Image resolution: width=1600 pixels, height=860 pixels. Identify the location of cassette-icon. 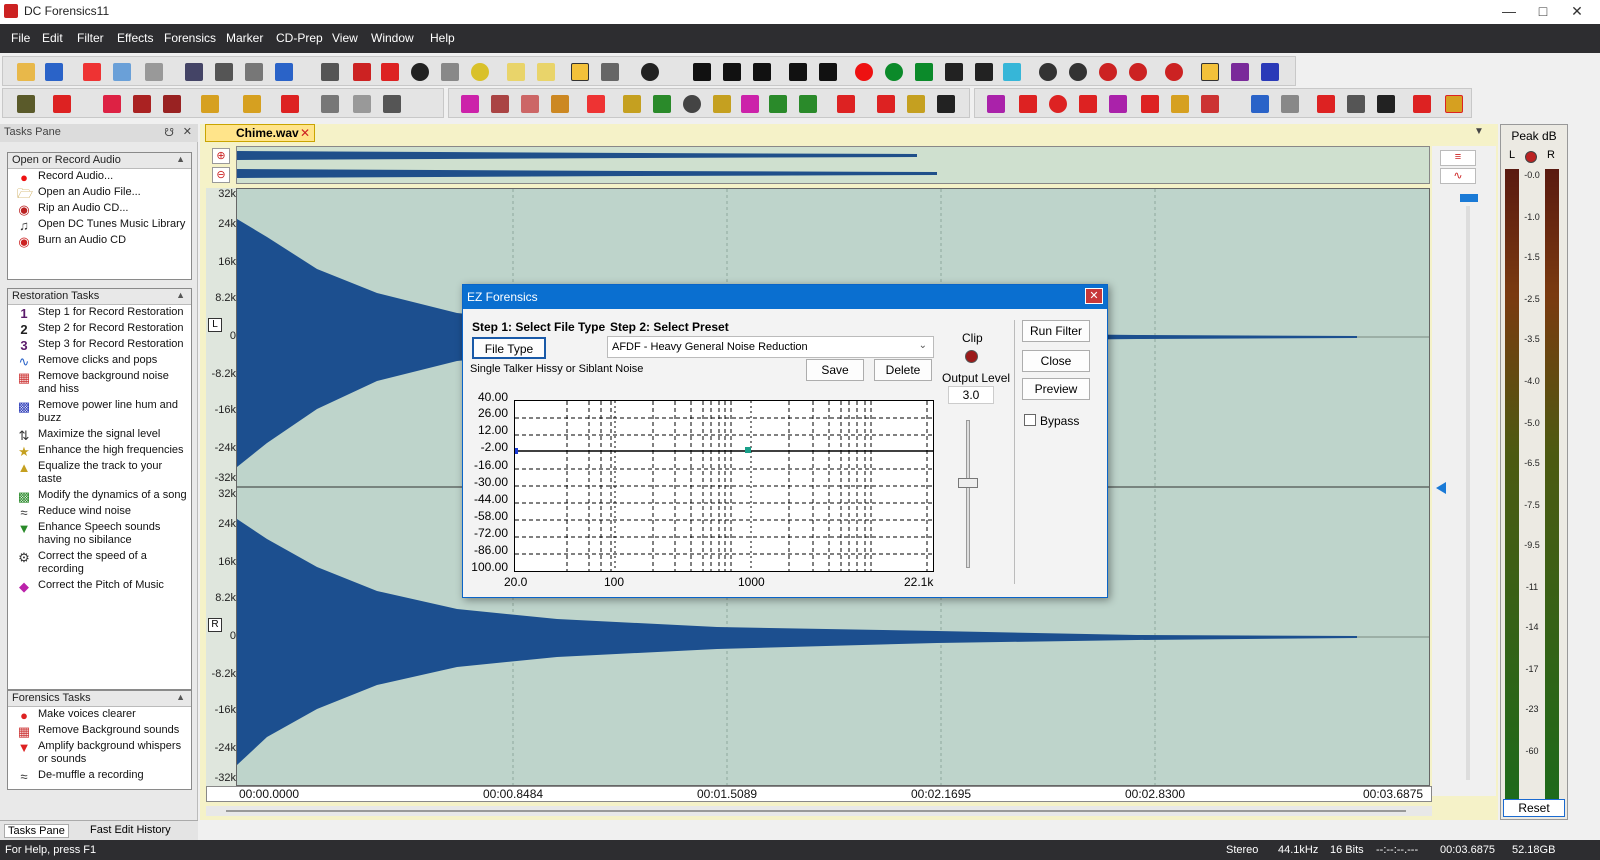
(1118, 104).